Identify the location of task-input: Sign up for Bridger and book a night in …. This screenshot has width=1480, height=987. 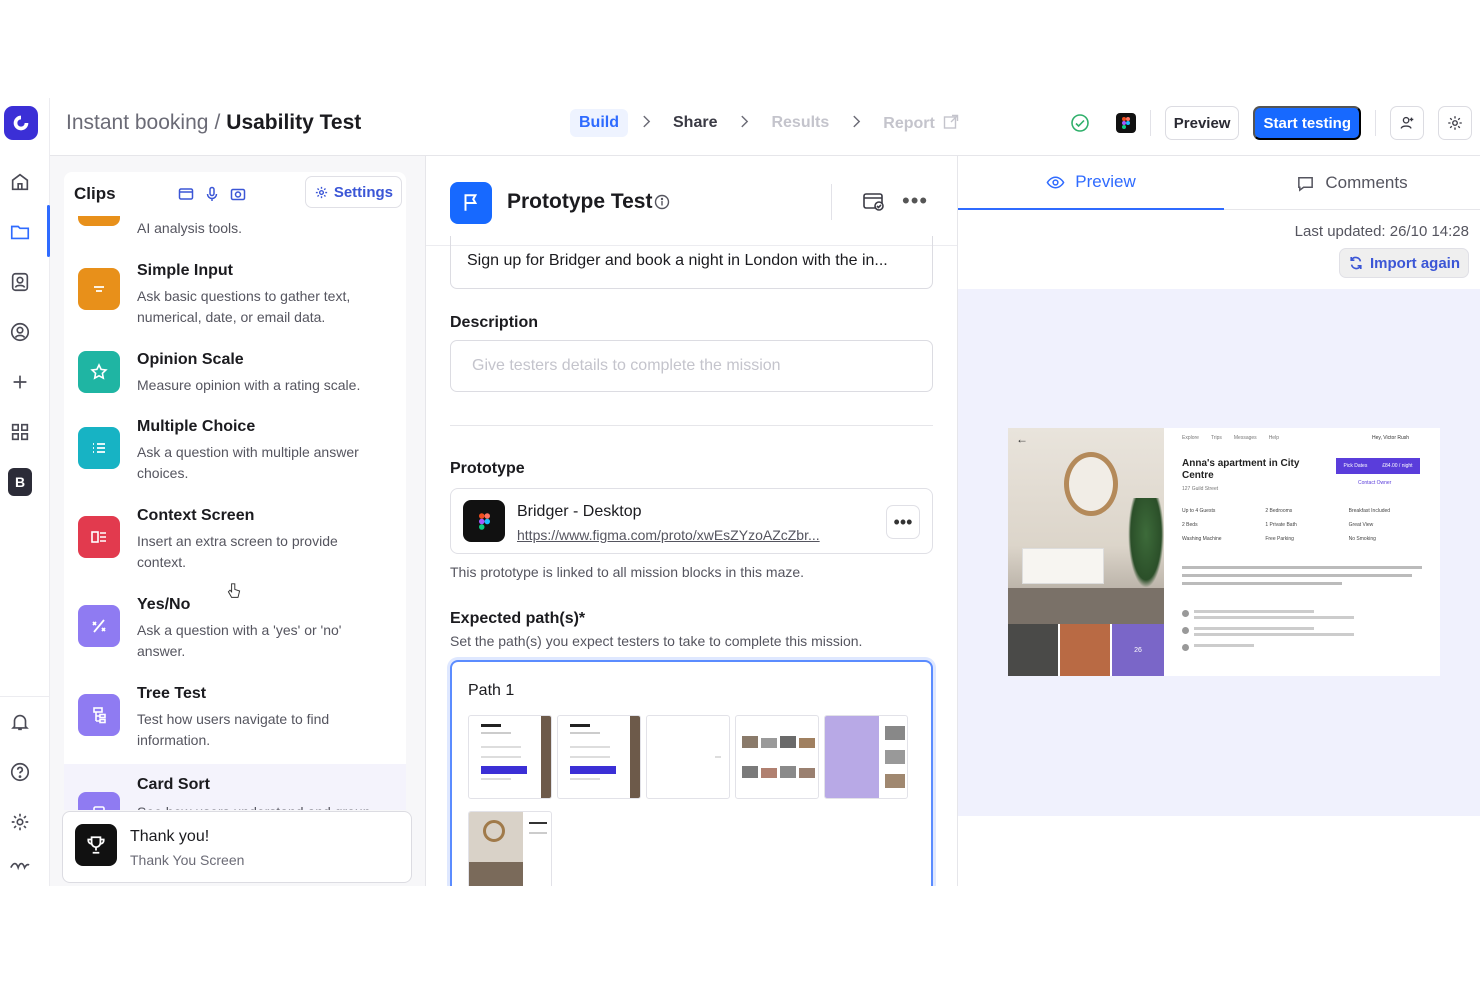
(691, 262).